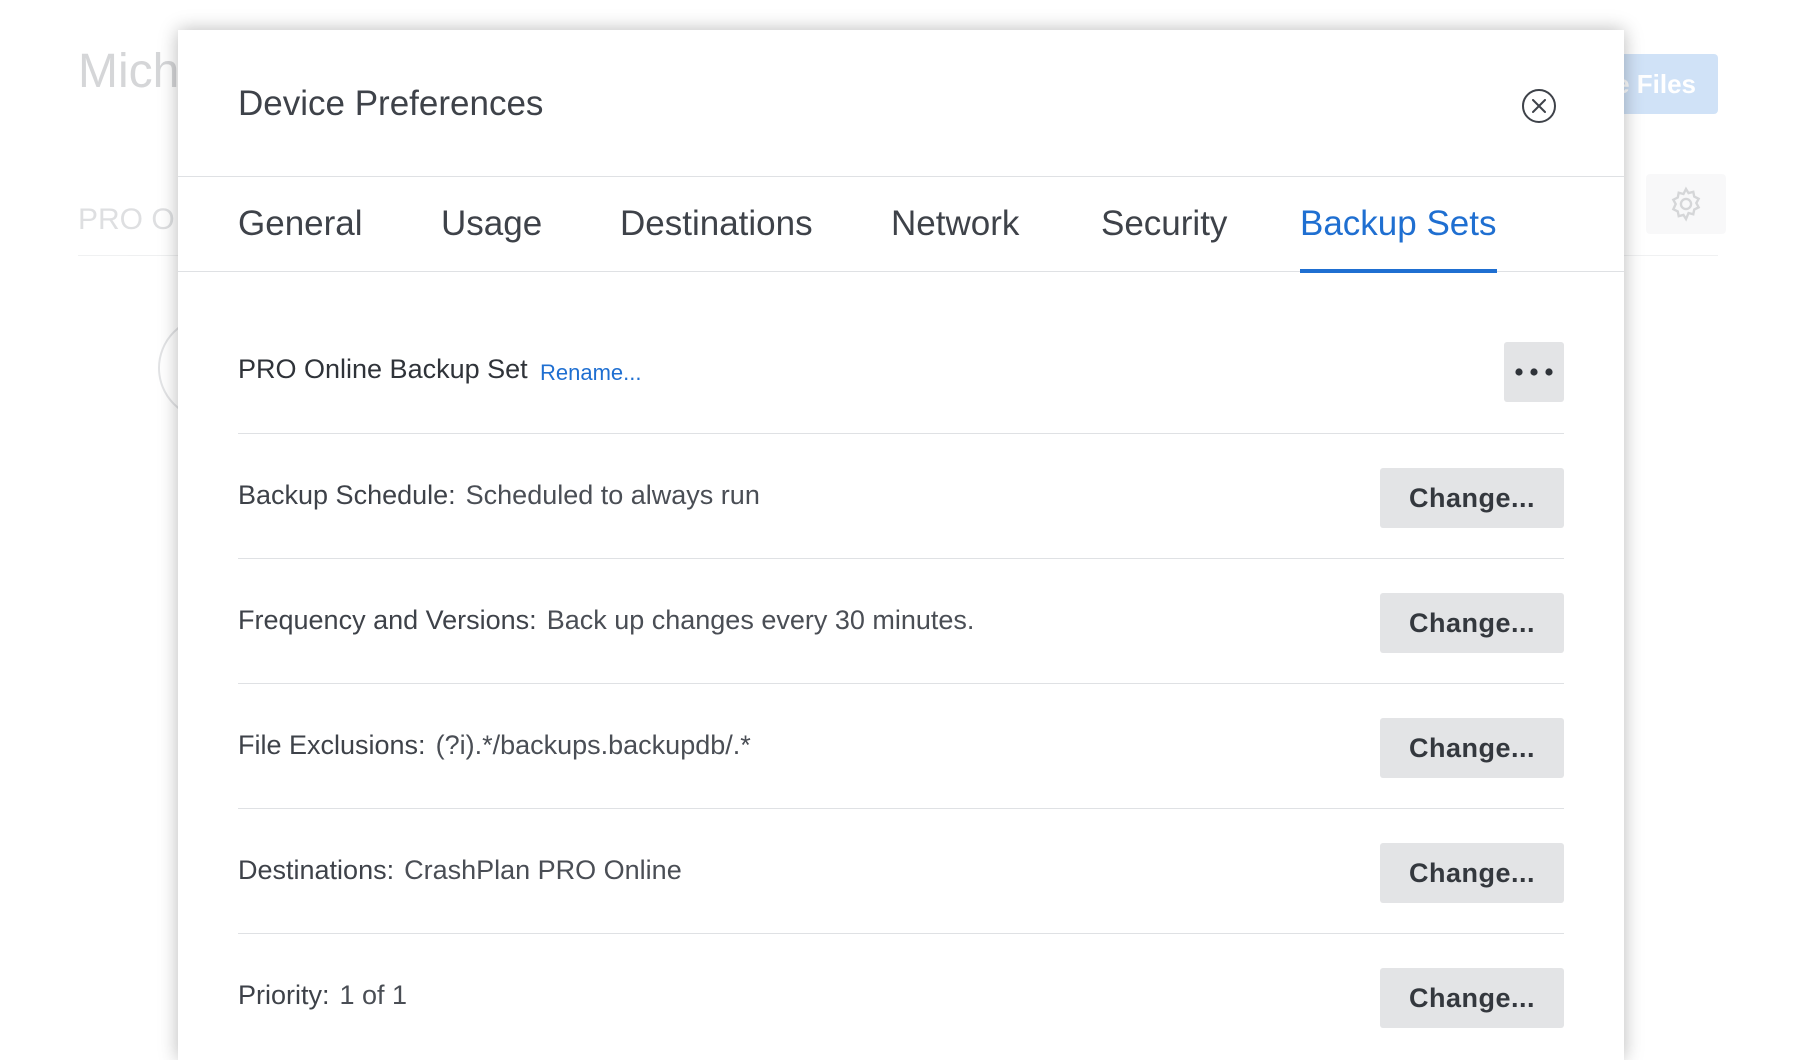 The image size is (1794, 1060). I want to click on more-dots-icon, so click(1534, 372).